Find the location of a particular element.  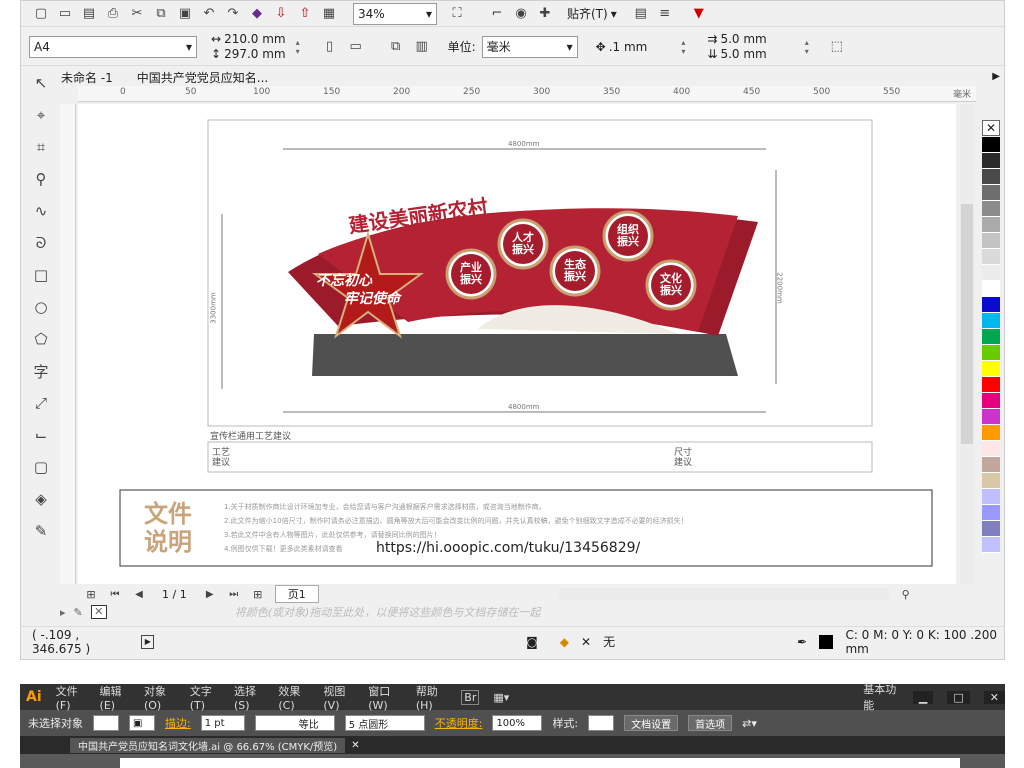

stroke-weight-input: 1 pt is located at coordinates (222, 723).